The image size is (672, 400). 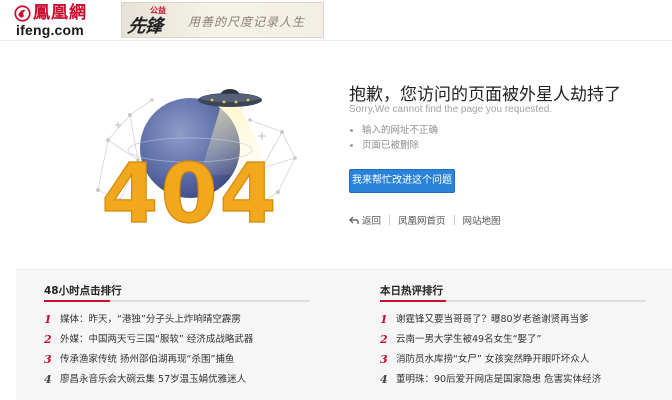 What do you see at coordinates (402, 181) in the screenshot?
I see `report-problem-button: 我来帮忙改进这个问题` at bounding box center [402, 181].